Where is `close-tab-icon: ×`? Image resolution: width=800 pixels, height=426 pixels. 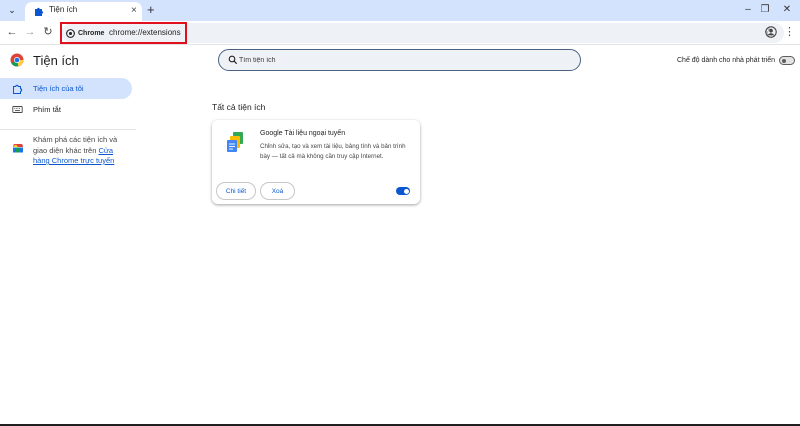
close-tab-icon: × is located at coordinates (134, 11).